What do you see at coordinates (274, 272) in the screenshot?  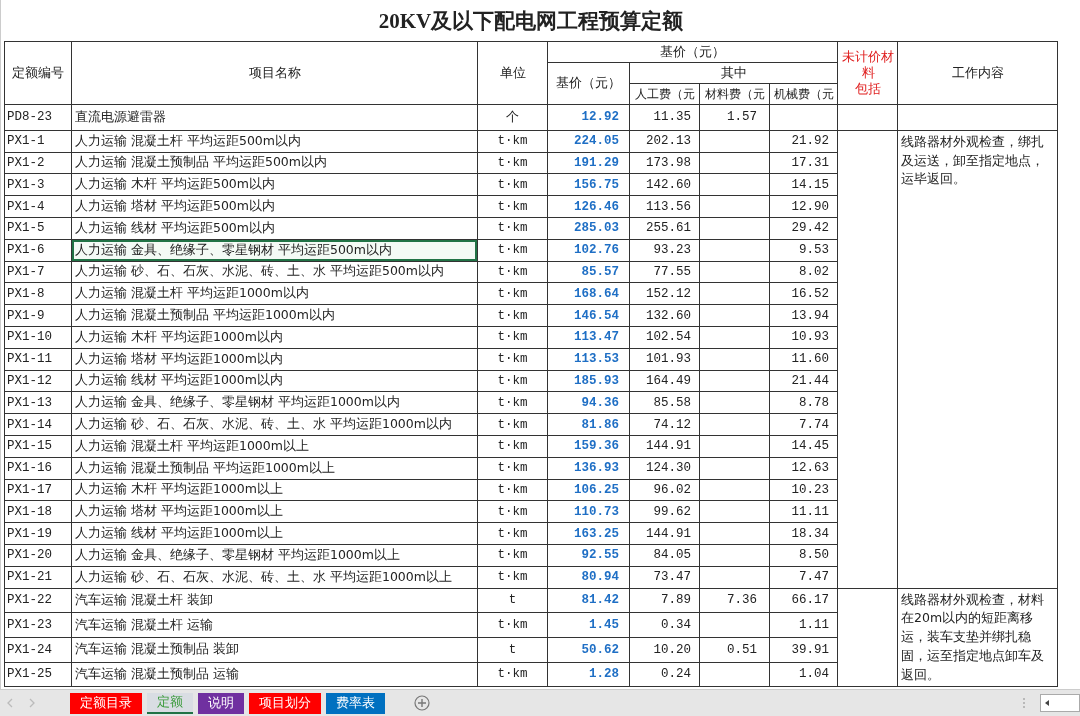 I see `table-cell: 人力运输 砂、石、石灰、水泥、砖、土、水 平均运距500m以内` at bounding box center [274, 272].